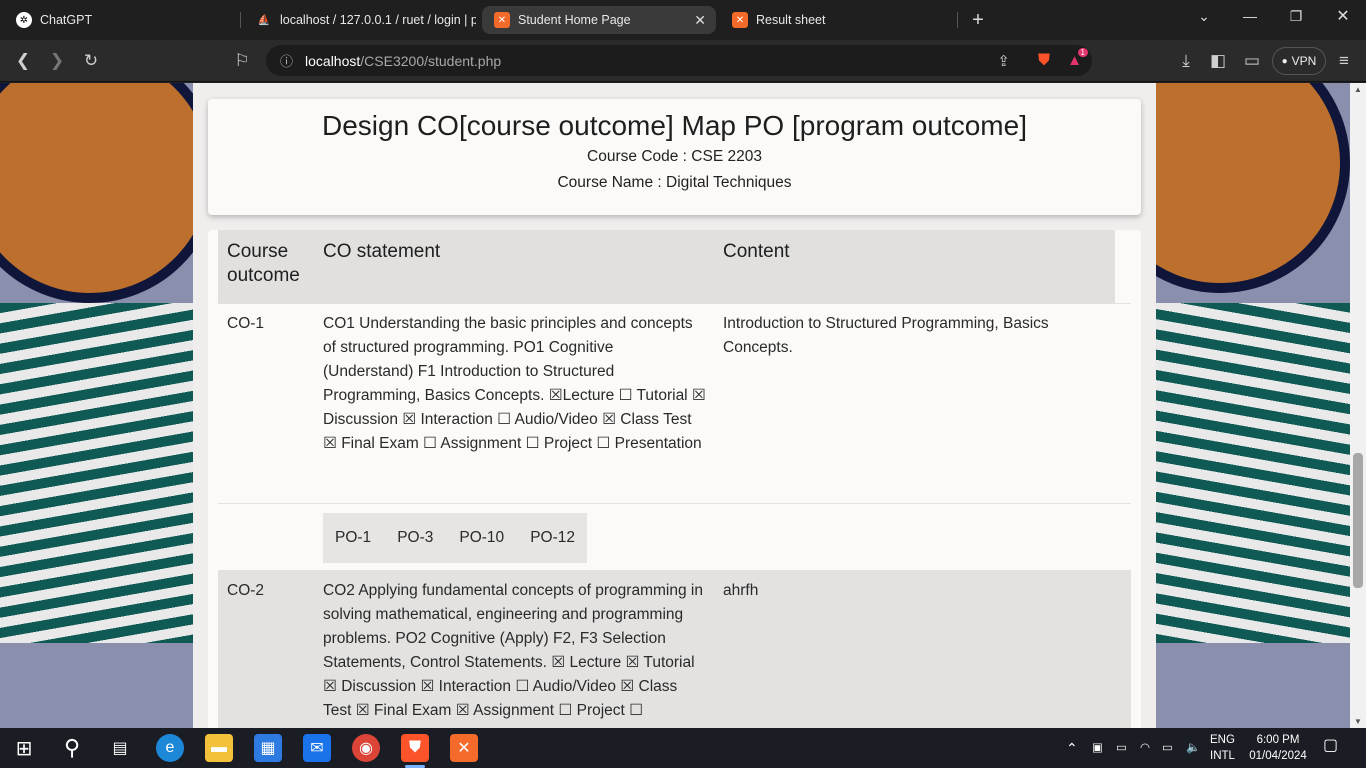 This screenshot has height=768, width=1366. Describe the element at coordinates (1304, 61) in the screenshot. I see `vpn-label: VPN` at that location.